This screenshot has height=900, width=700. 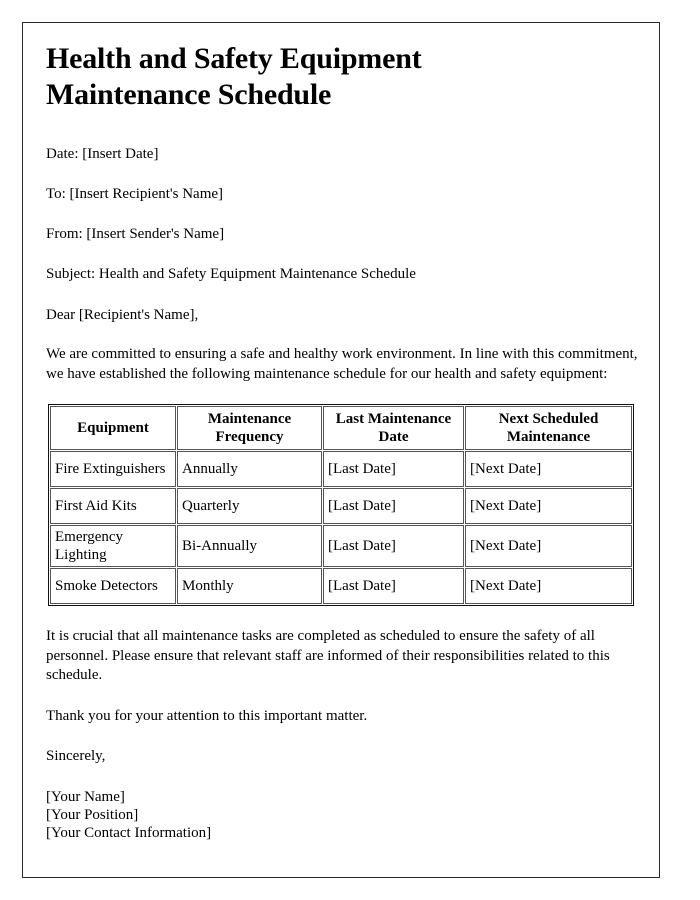 I want to click on cell-frequency: Bi-Annually, so click(x=249, y=546).